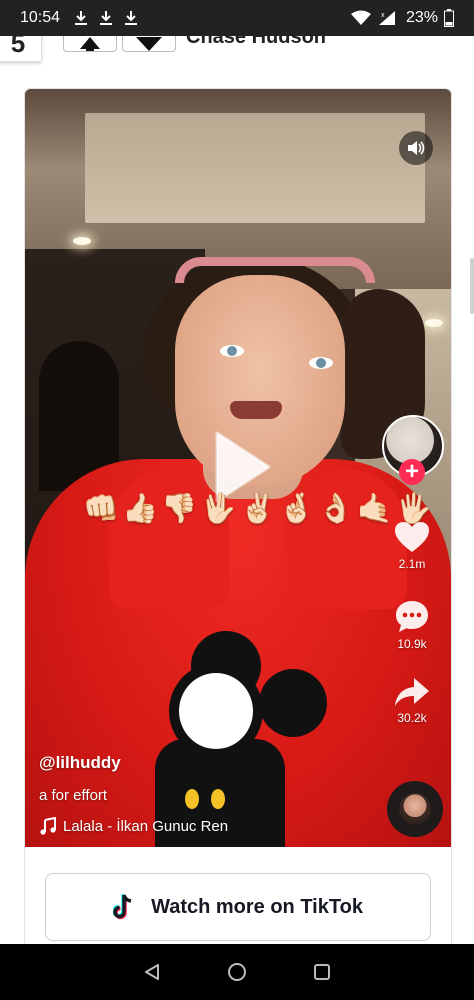  I want to click on comment-icon, so click(412, 616).